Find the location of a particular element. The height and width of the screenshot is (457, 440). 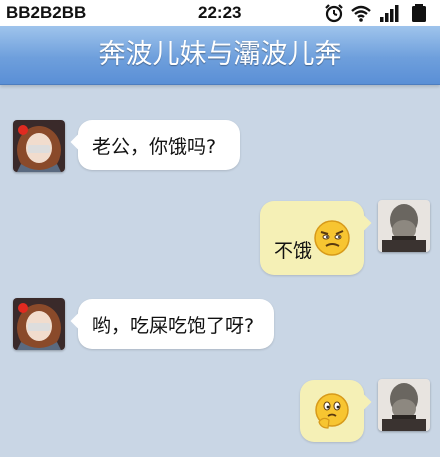

status-icons is located at coordinates (379, 13).